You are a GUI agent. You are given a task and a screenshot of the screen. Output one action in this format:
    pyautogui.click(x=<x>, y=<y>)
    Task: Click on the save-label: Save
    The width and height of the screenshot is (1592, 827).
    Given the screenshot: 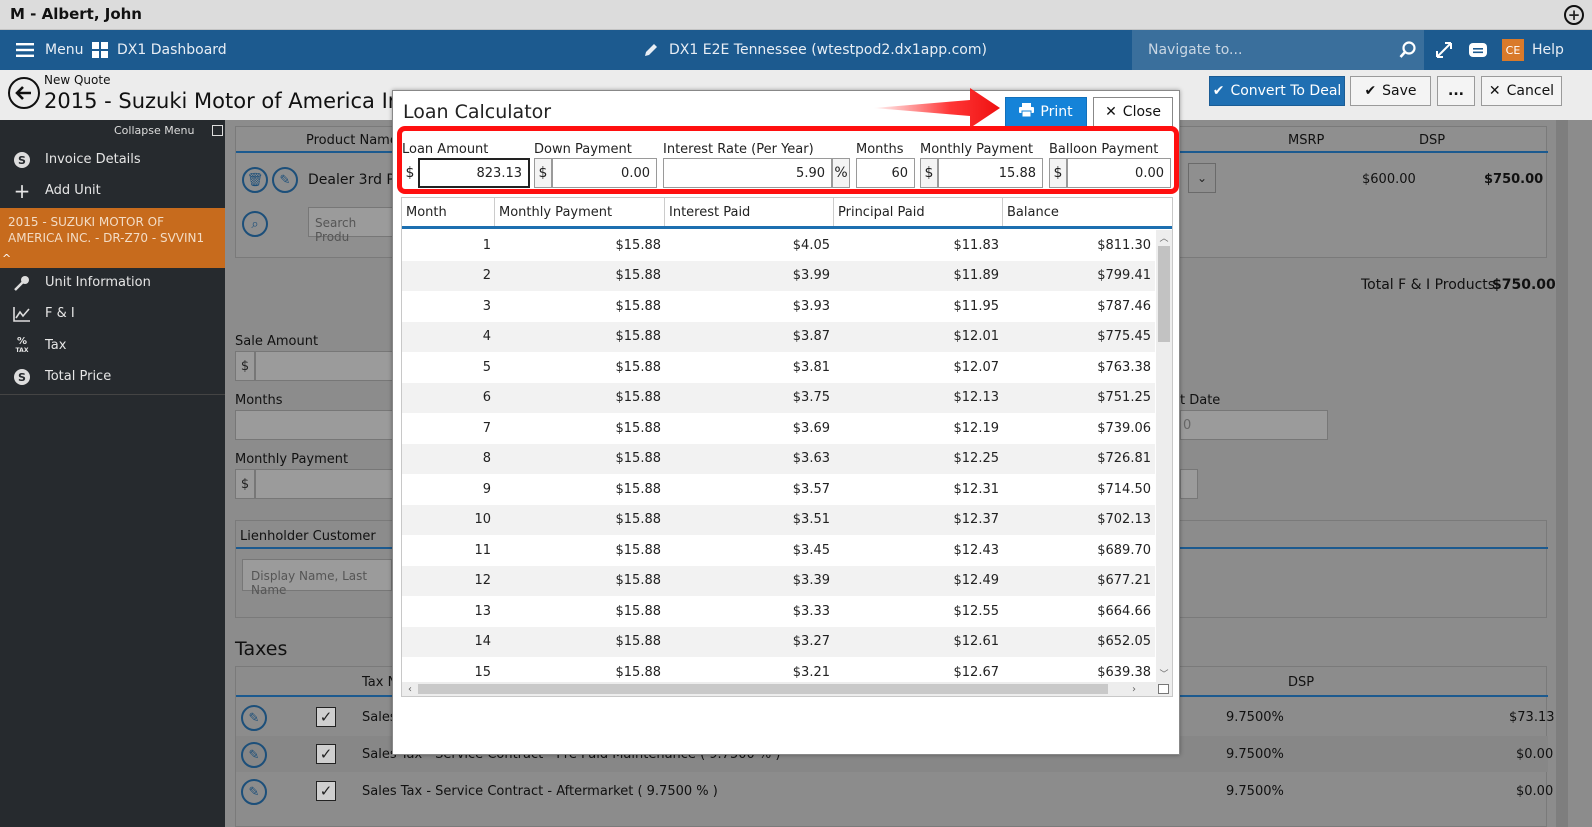 What is the action you would take?
    pyautogui.click(x=1399, y=91)
    